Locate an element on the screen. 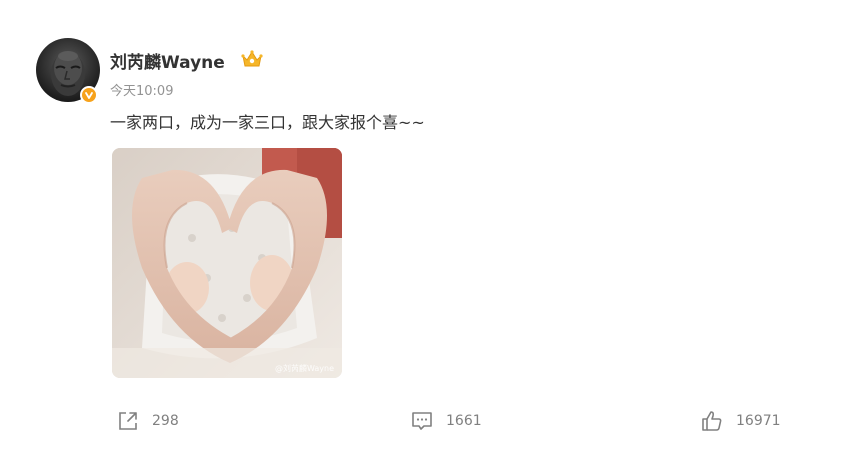  like-count: 16971 is located at coordinates (758, 421).